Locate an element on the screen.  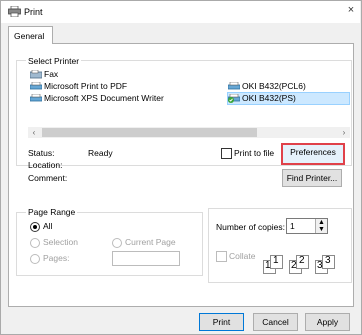
copies-spinner: 1 ▲ ▼ is located at coordinates (307, 226).